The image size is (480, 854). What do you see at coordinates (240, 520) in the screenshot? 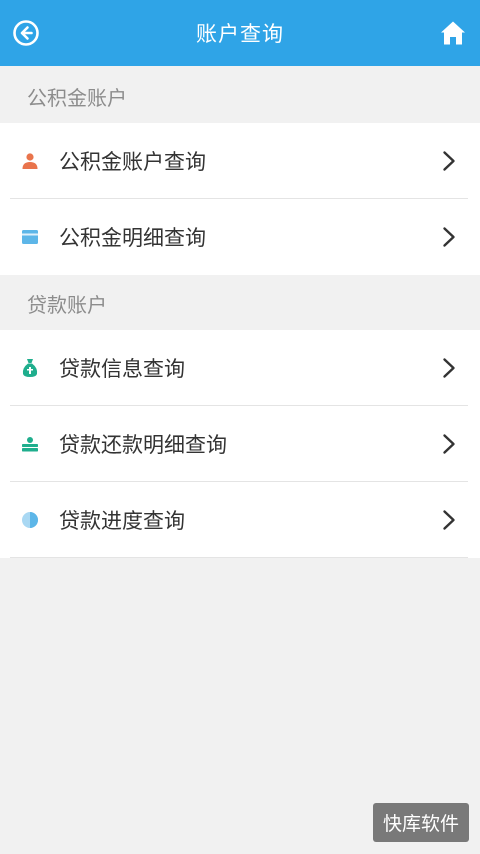
I see `list-item-loan-progress: 贷款进度查询` at bounding box center [240, 520].